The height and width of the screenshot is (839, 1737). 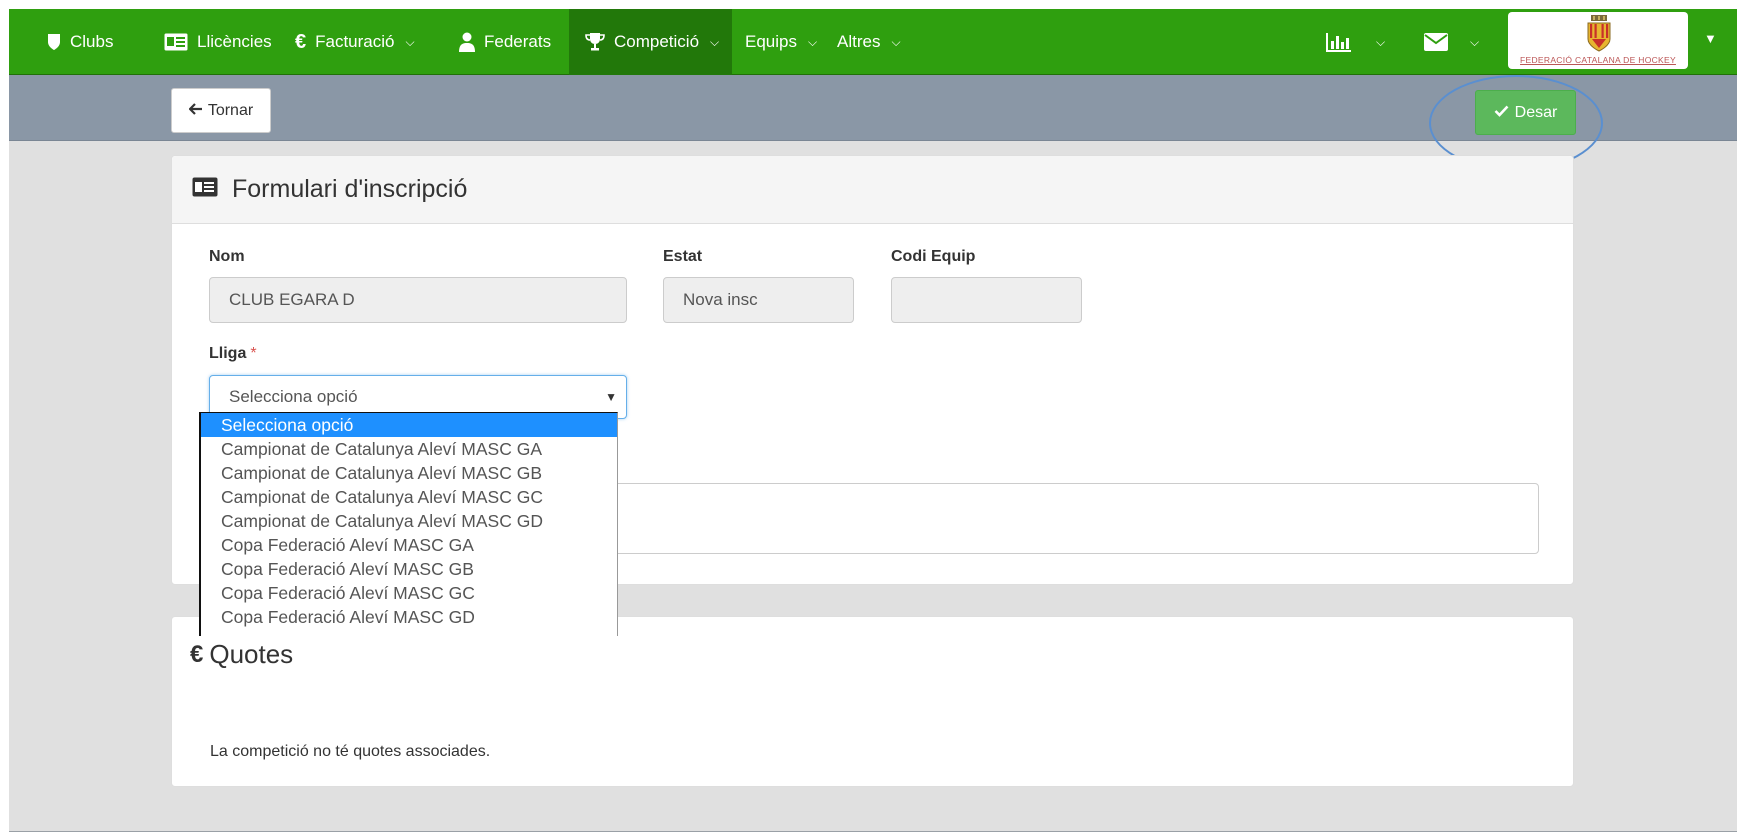 I want to click on back-button-label: Tornar, so click(x=230, y=110).